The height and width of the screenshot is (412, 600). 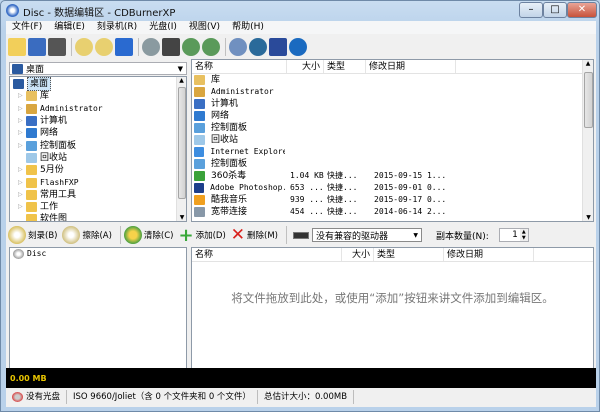 What do you see at coordinates (117, 27) in the screenshot?
I see `menu-item: 刻录机(R)` at bounding box center [117, 27].